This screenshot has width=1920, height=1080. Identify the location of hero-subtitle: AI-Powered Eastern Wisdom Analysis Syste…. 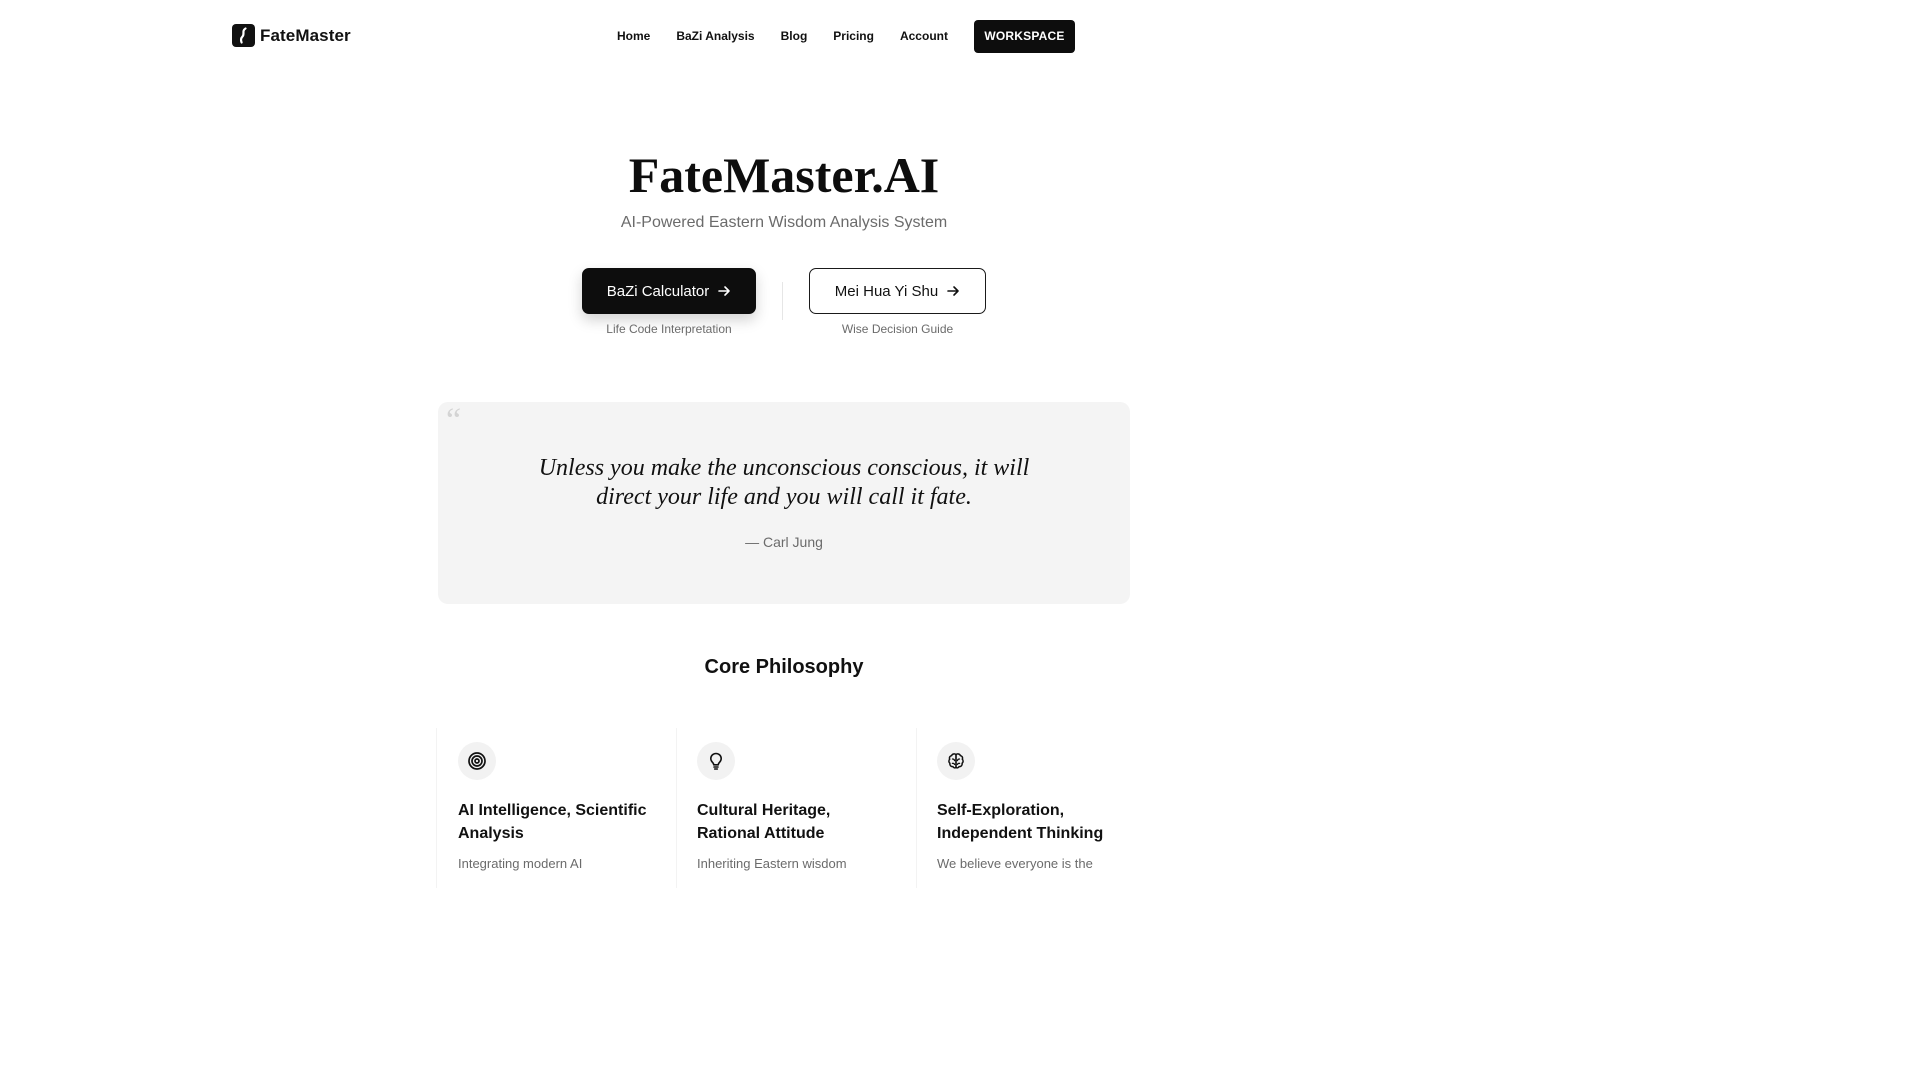
(784, 222).